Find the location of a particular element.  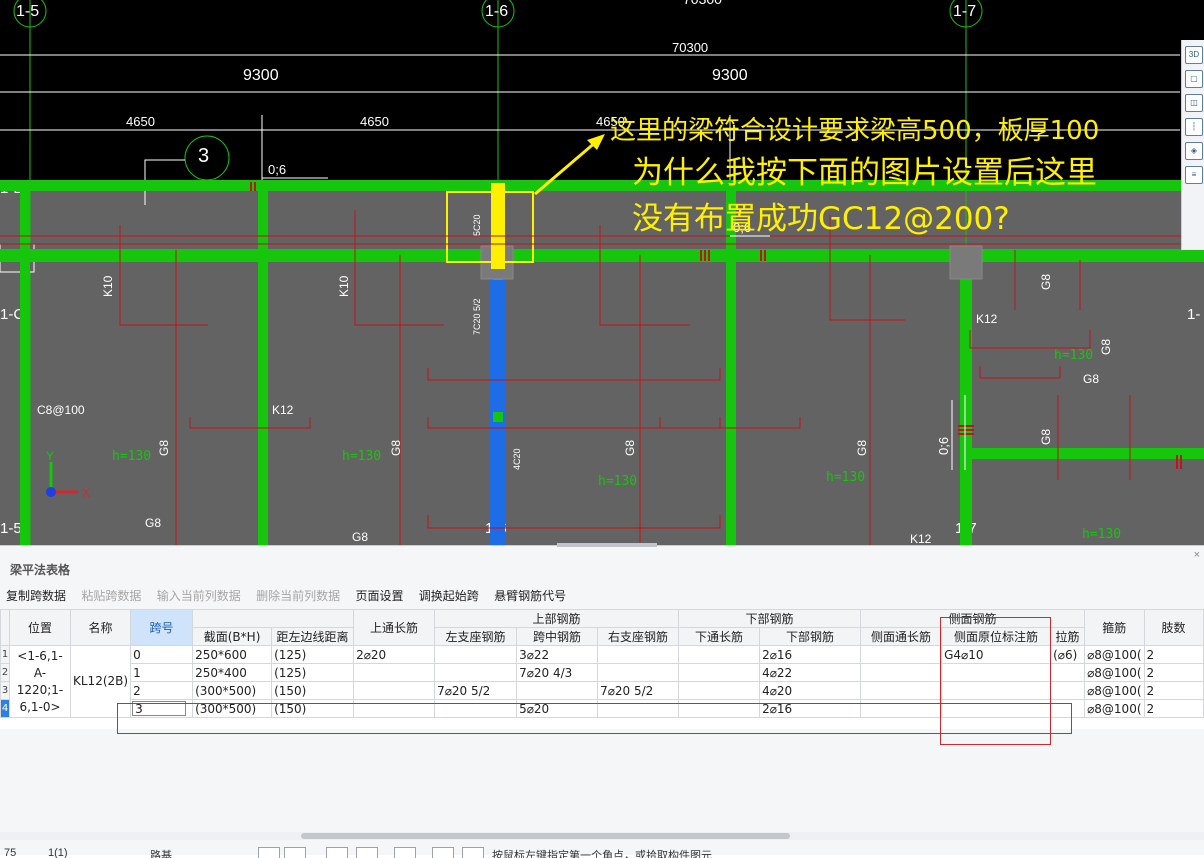

polar-button is located at coordinates (367, 852).